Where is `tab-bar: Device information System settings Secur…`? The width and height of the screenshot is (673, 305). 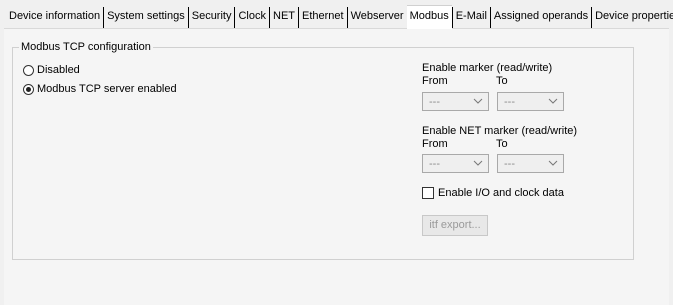
tab-bar: Device information System settings Secur… is located at coordinates (339, 17).